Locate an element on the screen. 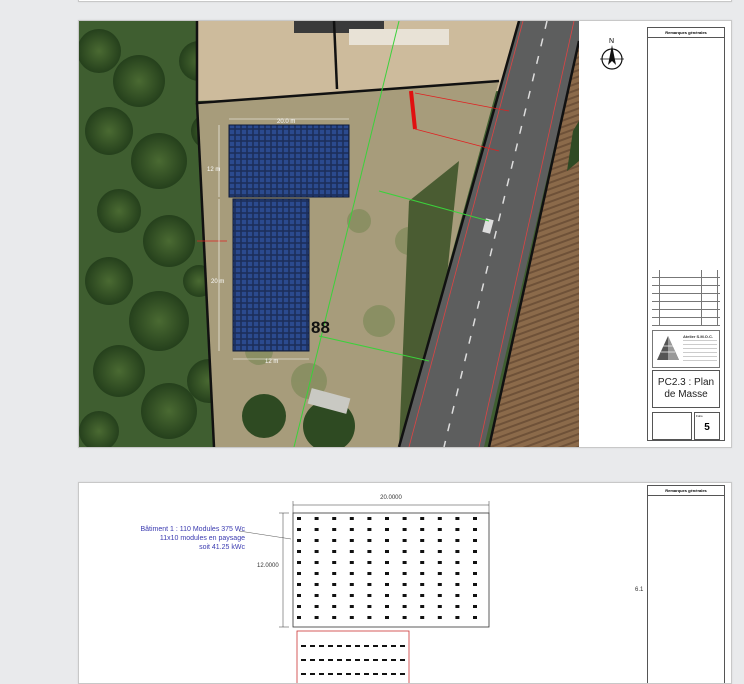 The height and width of the screenshot is (684, 744). parcel-number: 88 is located at coordinates (320, 327).